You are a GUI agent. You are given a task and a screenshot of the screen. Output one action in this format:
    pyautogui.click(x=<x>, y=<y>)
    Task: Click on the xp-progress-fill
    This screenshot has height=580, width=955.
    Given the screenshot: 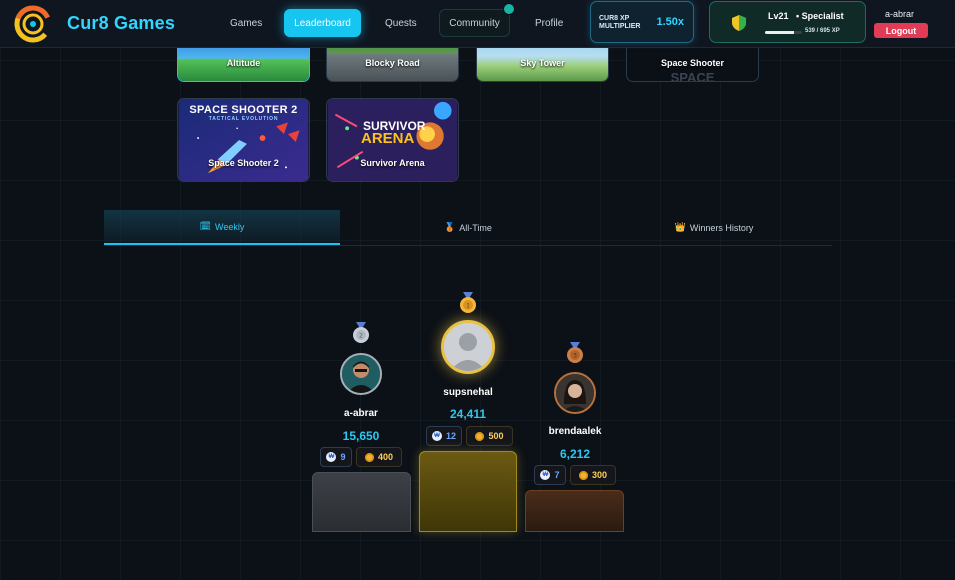 What is the action you would take?
    pyautogui.click(x=779, y=32)
    